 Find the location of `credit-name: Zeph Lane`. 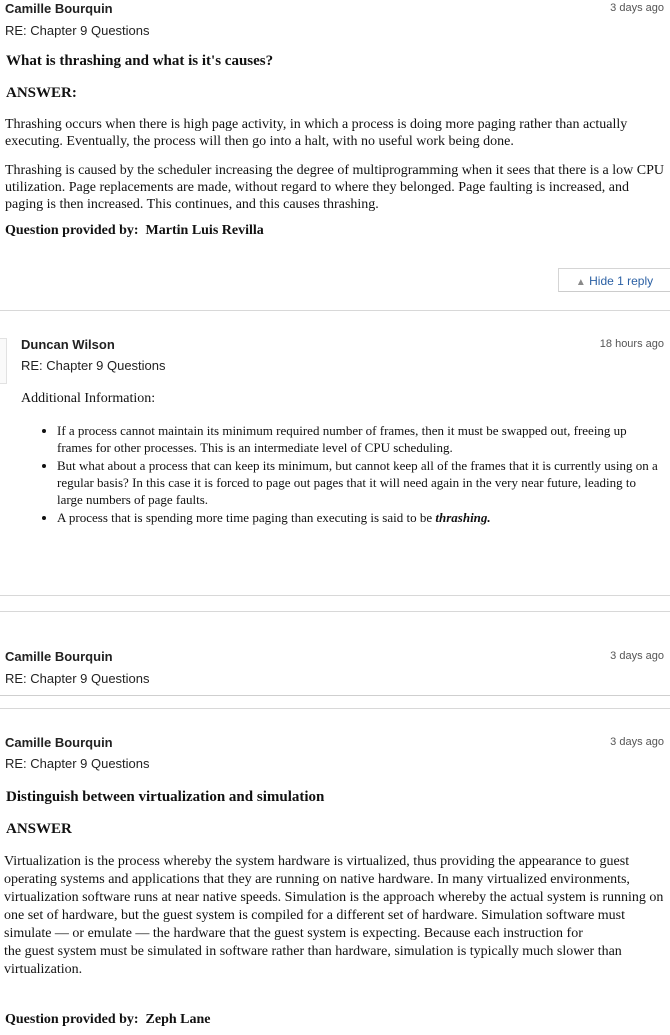

credit-name: Zeph Lane is located at coordinates (178, 1019).